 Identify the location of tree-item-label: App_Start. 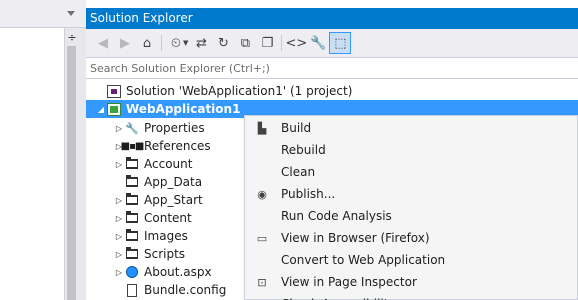
(173, 200).